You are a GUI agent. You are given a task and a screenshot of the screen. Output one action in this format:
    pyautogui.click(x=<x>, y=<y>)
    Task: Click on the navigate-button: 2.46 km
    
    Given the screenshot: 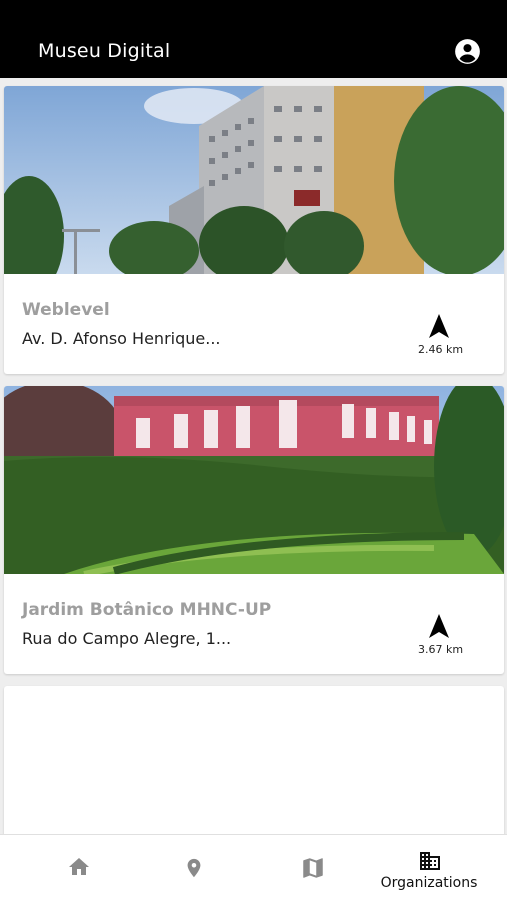 What is the action you would take?
    pyautogui.click(x=441, y=337)
    